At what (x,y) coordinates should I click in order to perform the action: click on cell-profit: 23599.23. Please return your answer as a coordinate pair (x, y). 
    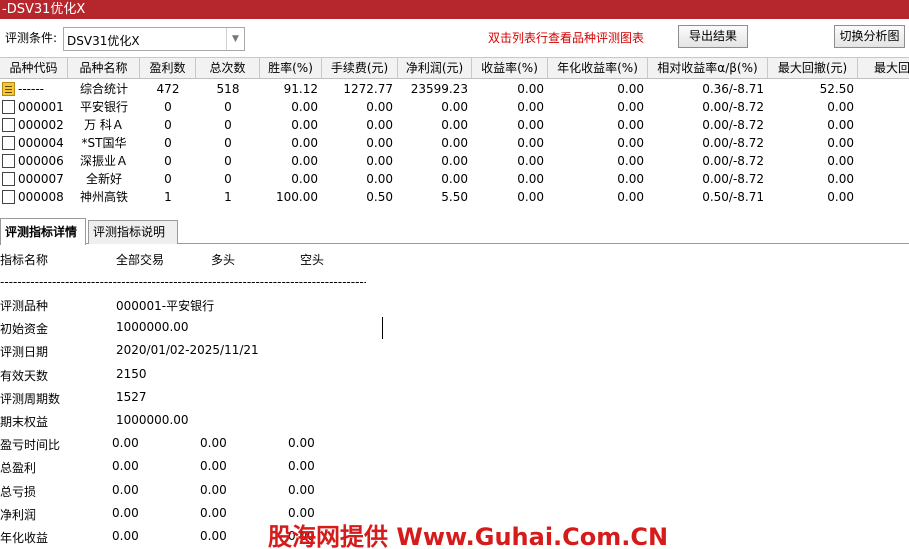
    Looking at the image, I should click on (439, 89).